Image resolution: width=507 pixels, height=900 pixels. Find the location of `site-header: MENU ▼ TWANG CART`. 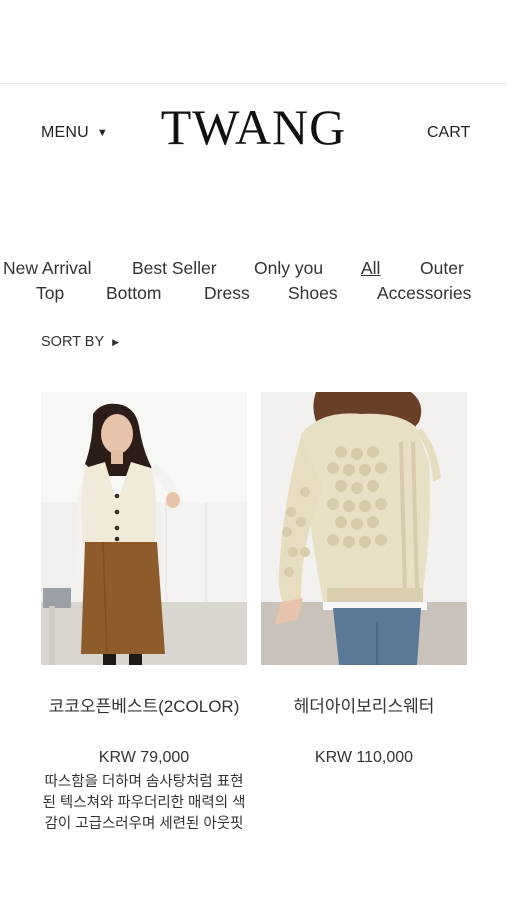

site-header: MENU ▼ TWANG CART is located at coordinates (253, 129).